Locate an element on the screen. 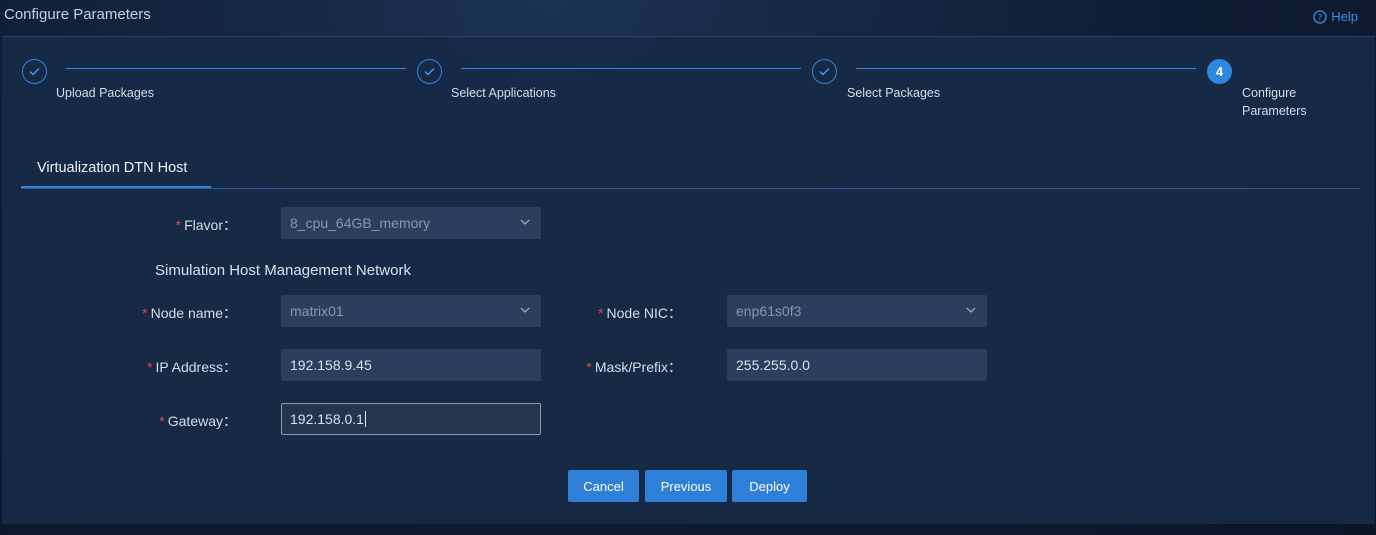  text-cursor is located at coordinates (365, 419).